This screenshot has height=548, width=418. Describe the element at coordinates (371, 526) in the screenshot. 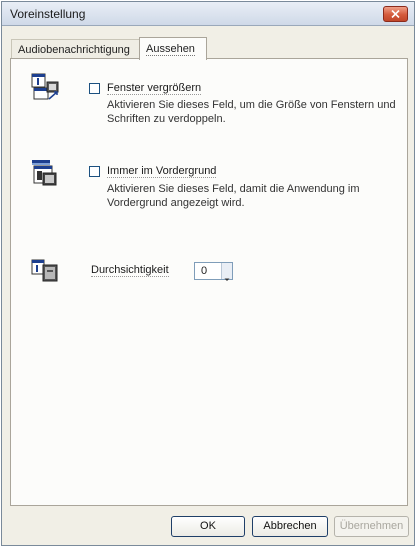

I see `apply-button: Übernehmen` at that location.